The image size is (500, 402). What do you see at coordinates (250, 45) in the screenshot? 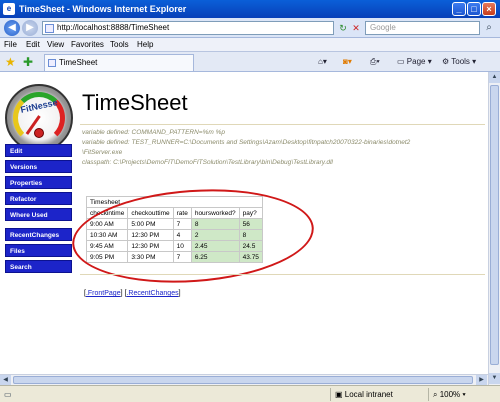
I see `menu-bar: File Edit View Favorites Tools Help` at bounding box center [250, 45].